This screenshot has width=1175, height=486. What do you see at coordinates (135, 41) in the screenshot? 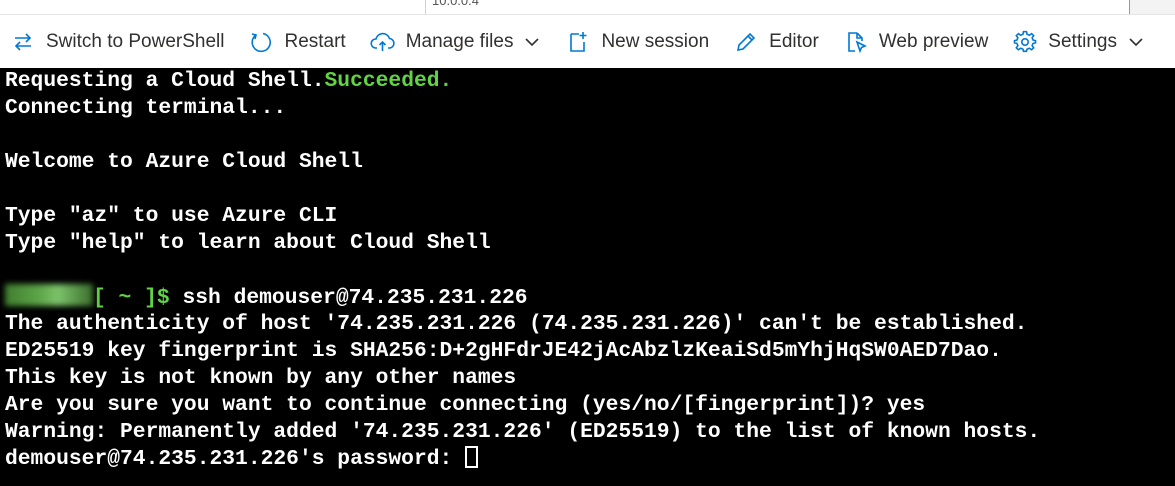
I see `switch-to-powershell-label: Switch to PowerShell` at bounding box center [135, 41].